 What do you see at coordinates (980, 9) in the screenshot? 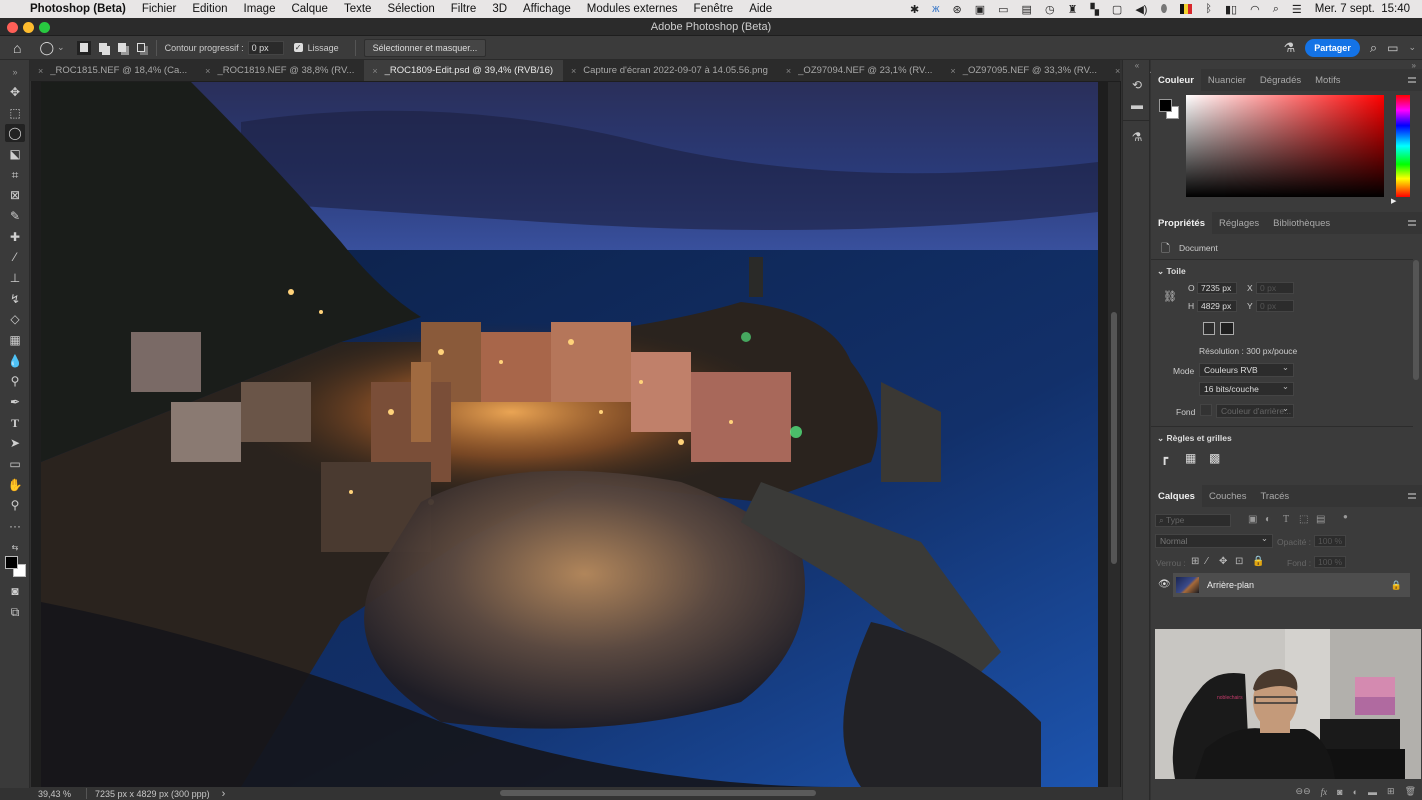
I see `camera-icon: ▣` at bounding box center [980, 9].